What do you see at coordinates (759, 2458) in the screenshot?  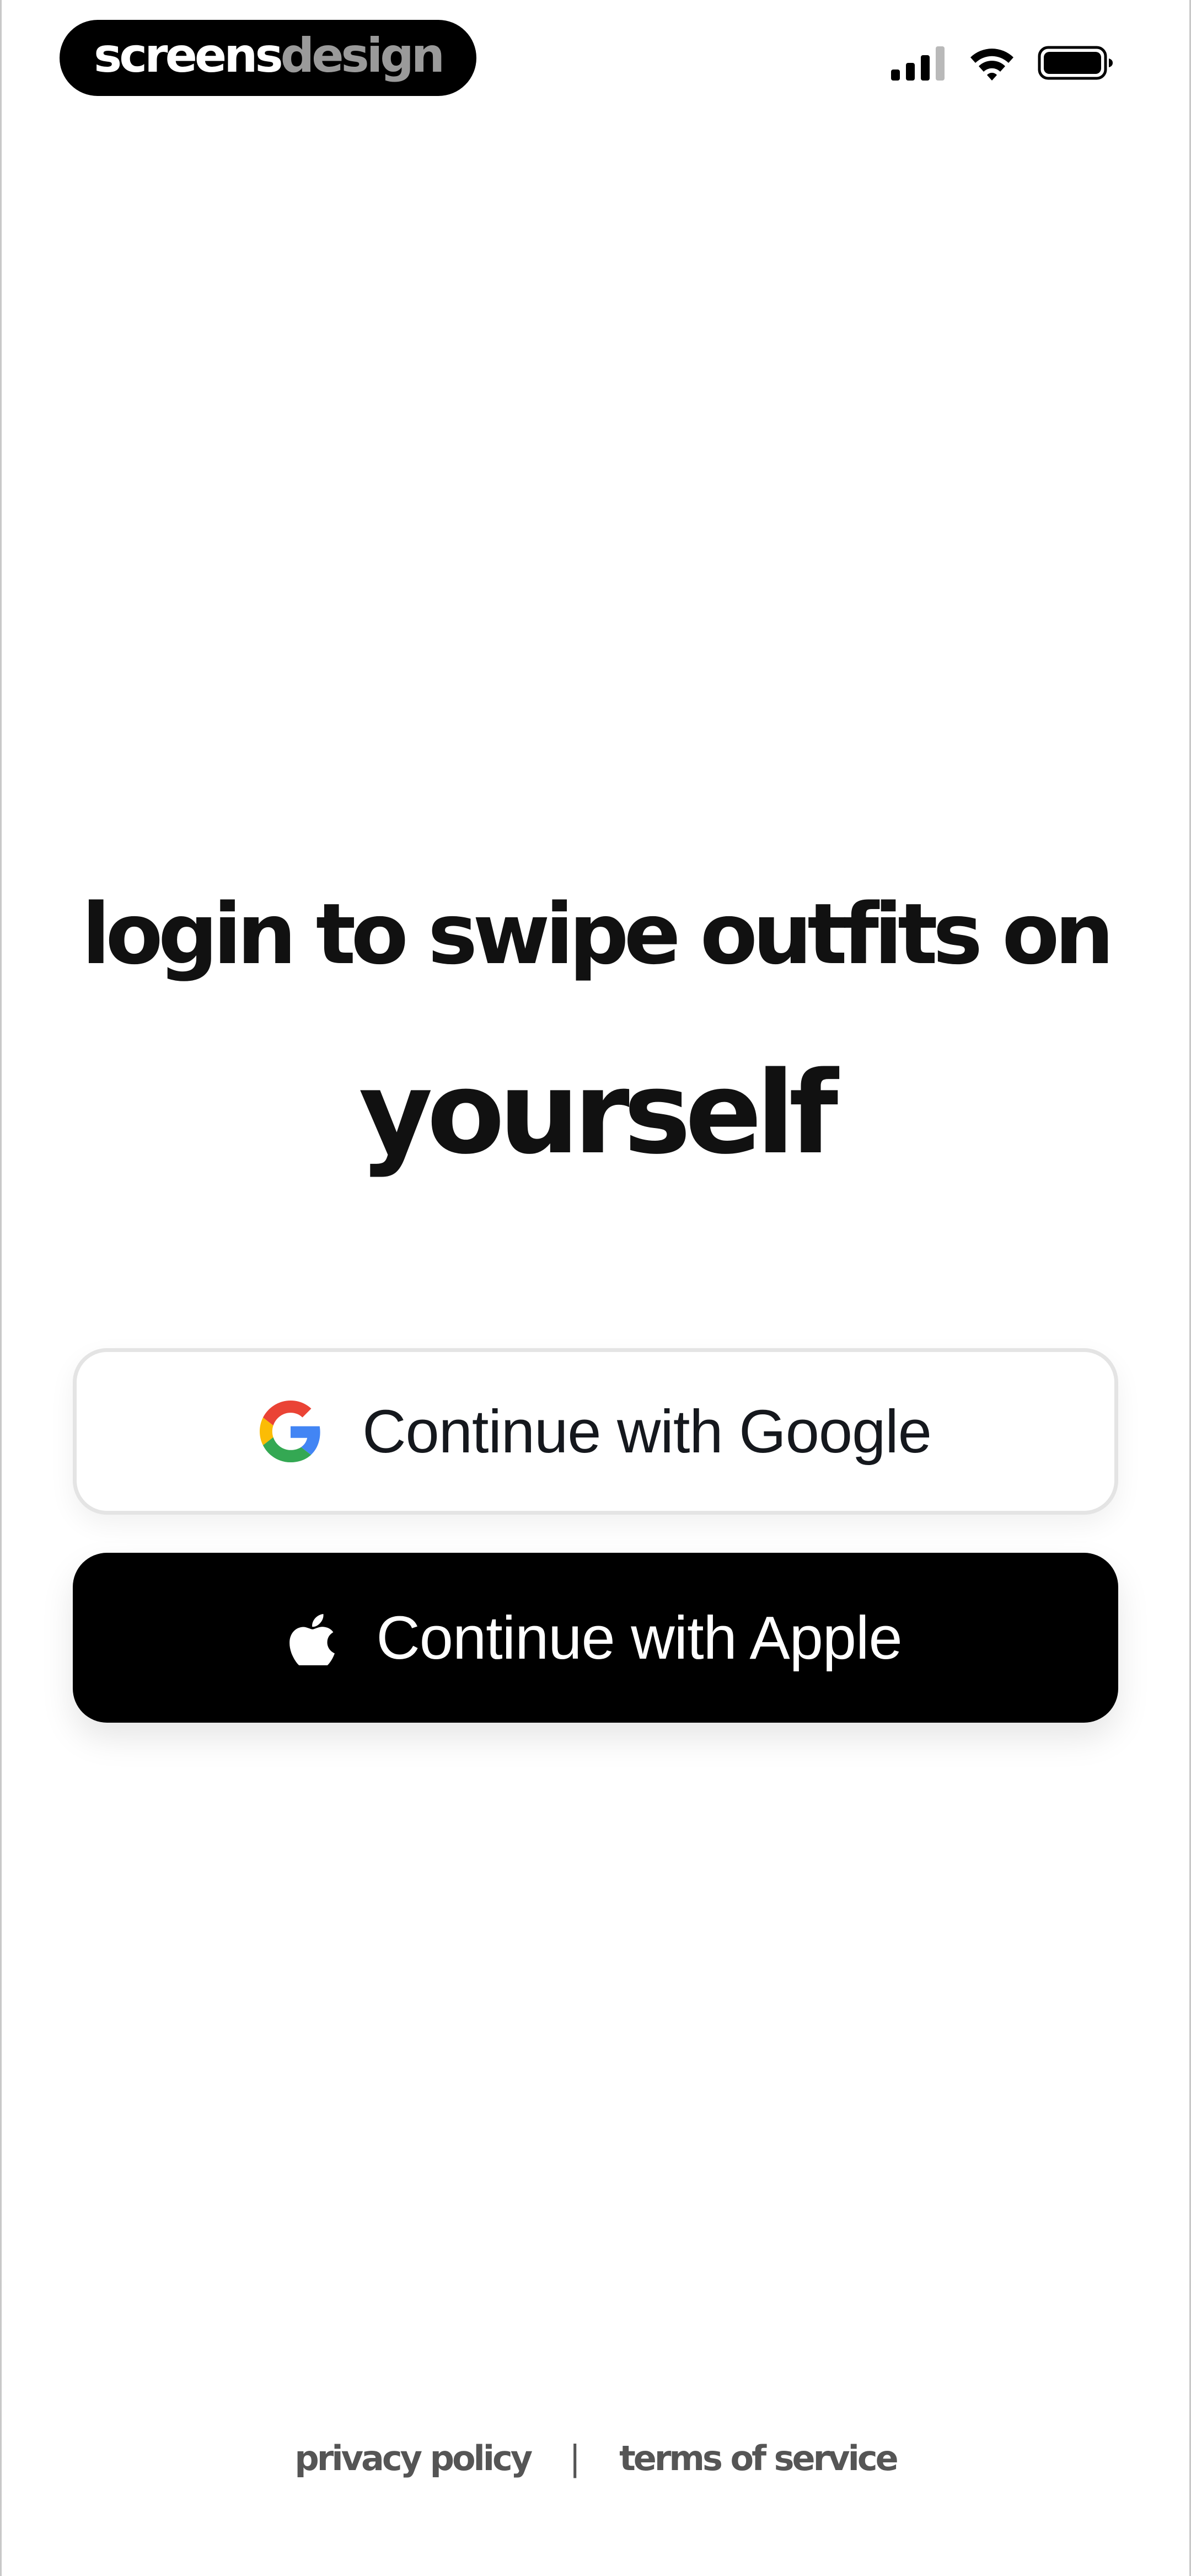 I see `terms-of-service-link: terms of service` at bounding box center [759, 2458].